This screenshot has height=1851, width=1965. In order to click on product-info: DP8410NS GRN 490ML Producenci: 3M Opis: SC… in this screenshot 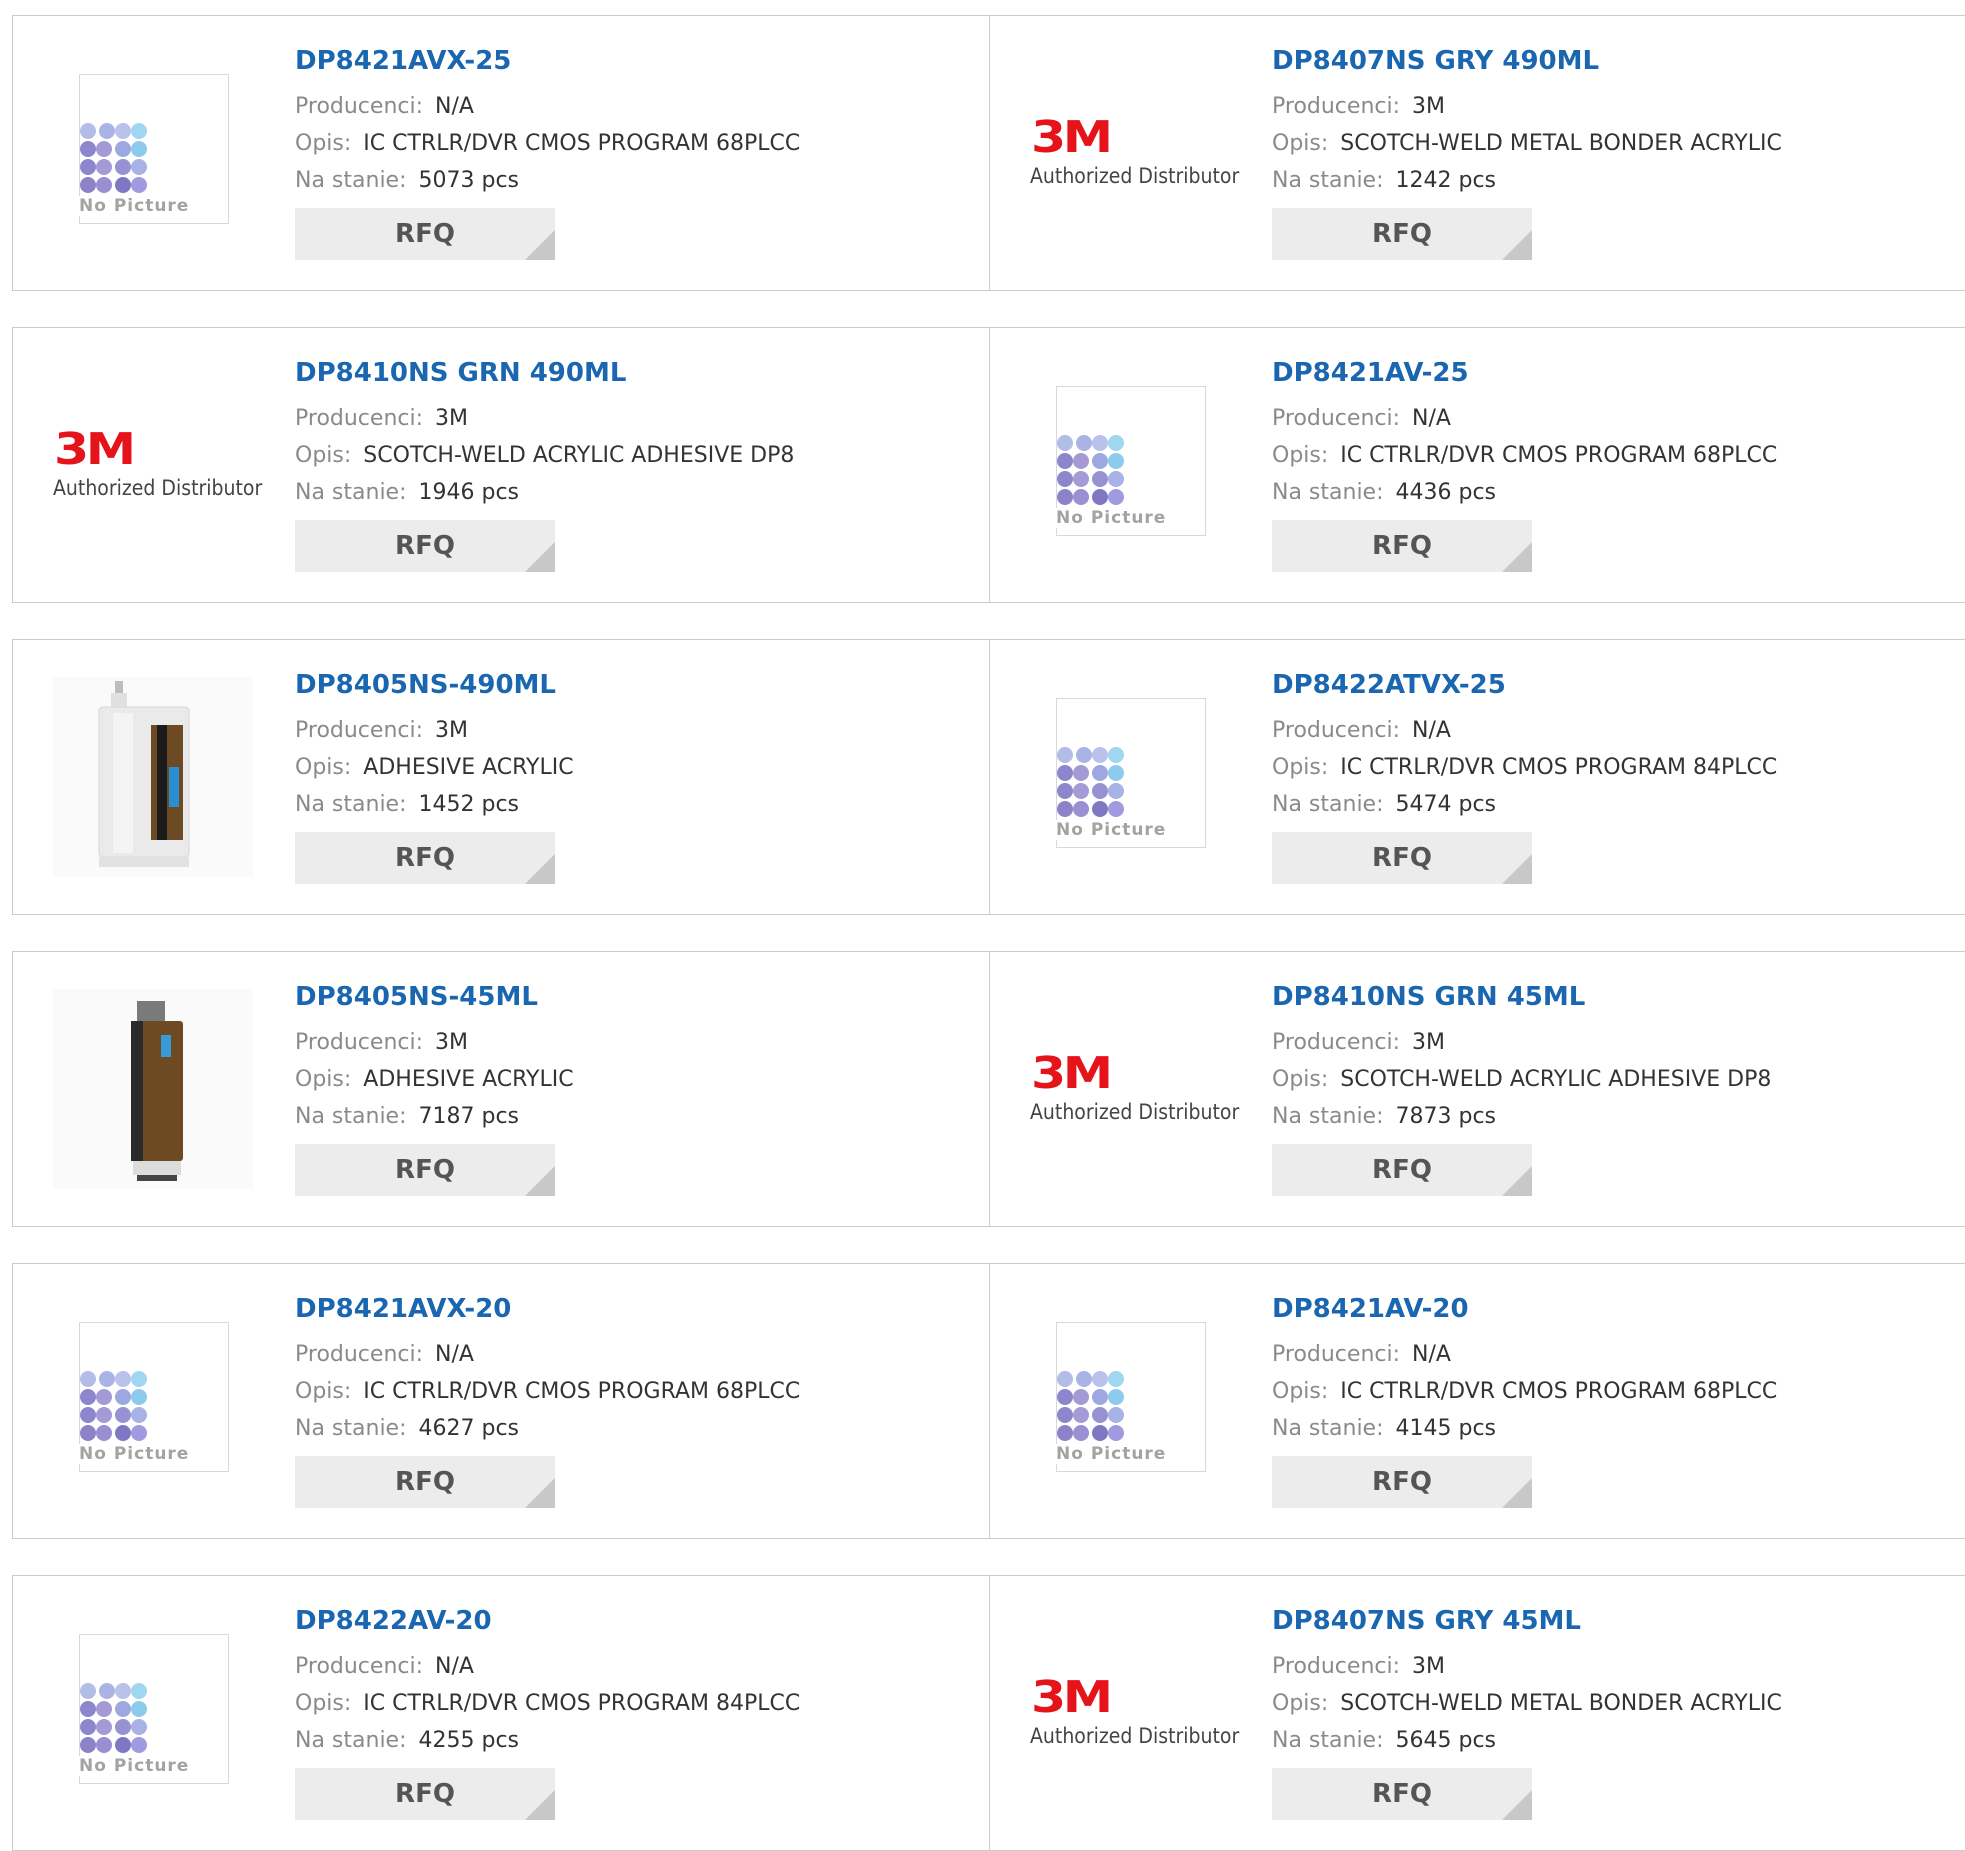, I will do `click(635, 464)`.